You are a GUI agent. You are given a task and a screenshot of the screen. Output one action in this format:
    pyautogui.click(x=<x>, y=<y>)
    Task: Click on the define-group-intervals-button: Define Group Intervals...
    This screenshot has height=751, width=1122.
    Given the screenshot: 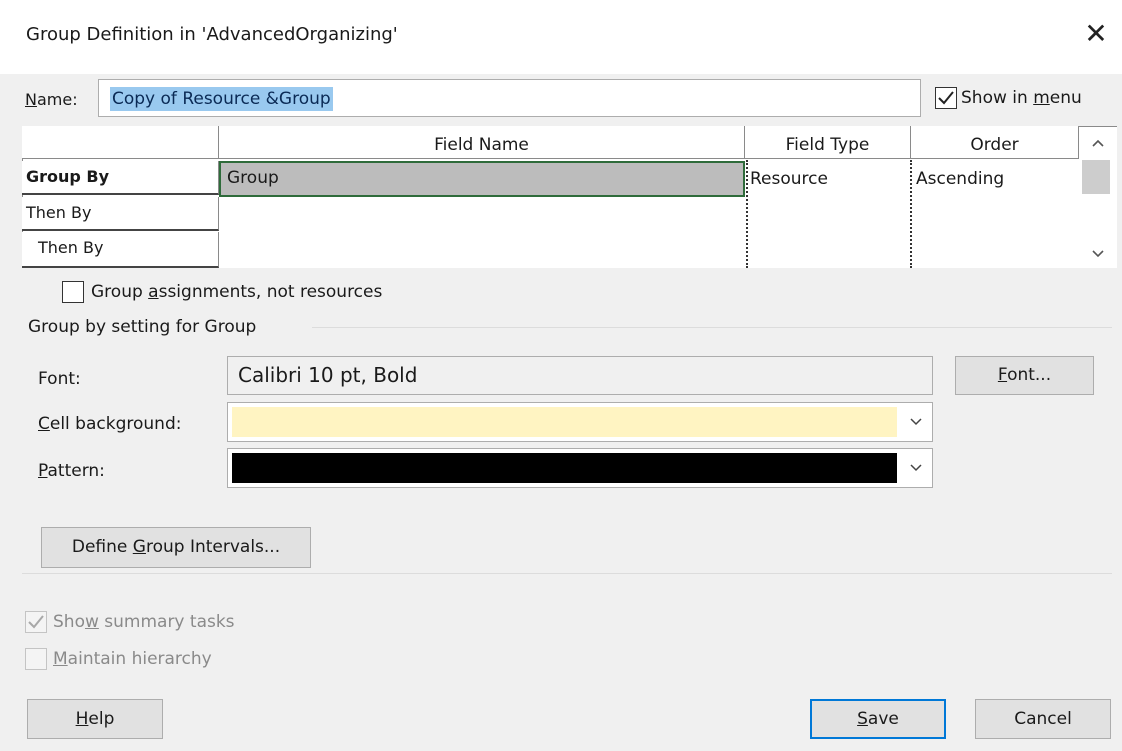 What is the action you would take?
    pyautogui.click(x=176, y=547)
    